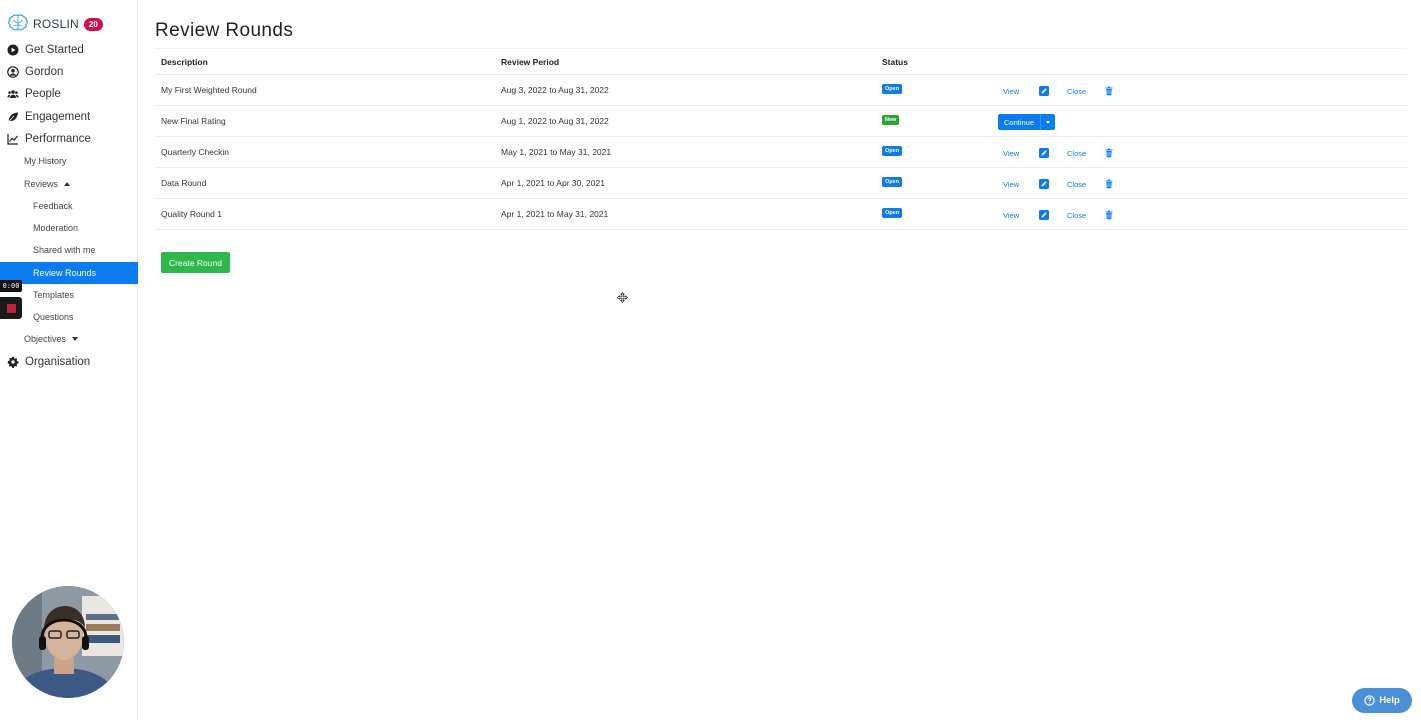  Describe the element at coordinates (13, 50) in the screenshot. I see `play-circle-icon` at that location.